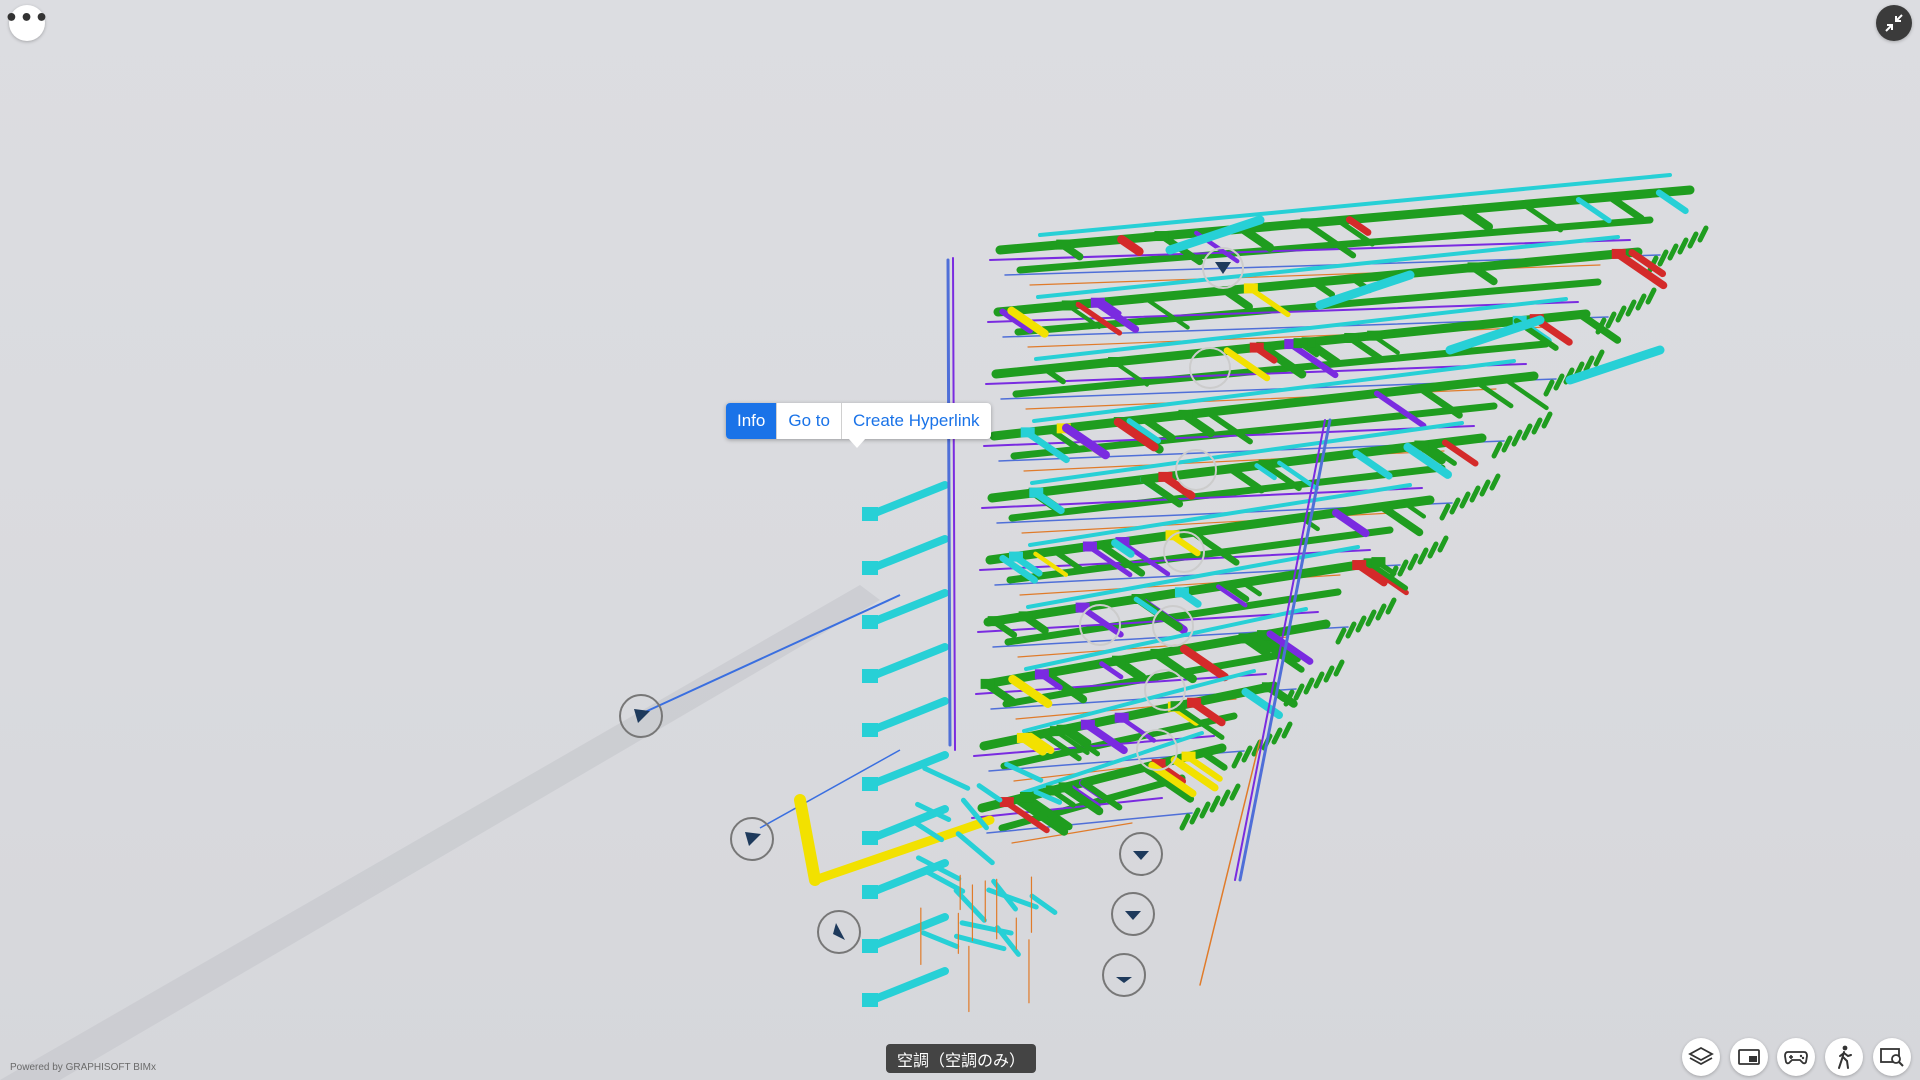 The image size is (1920, 1080). What do you see at coordinates (27, 18) in the screenshot?
I see `more-horizontal-icon: •••` at bounding box center [27, 18].